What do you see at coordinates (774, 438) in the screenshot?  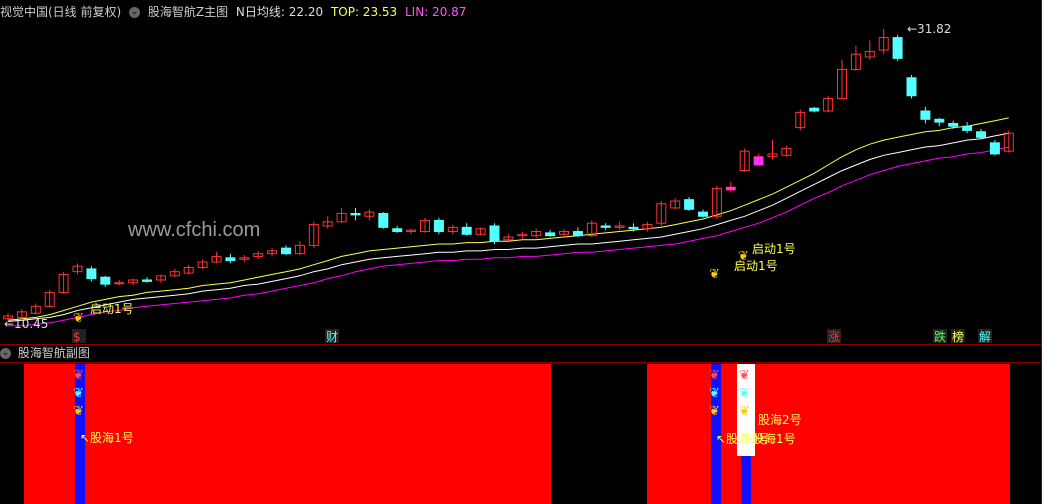 I see `signal-label: 股海1号` at bounding box center [774, 438].